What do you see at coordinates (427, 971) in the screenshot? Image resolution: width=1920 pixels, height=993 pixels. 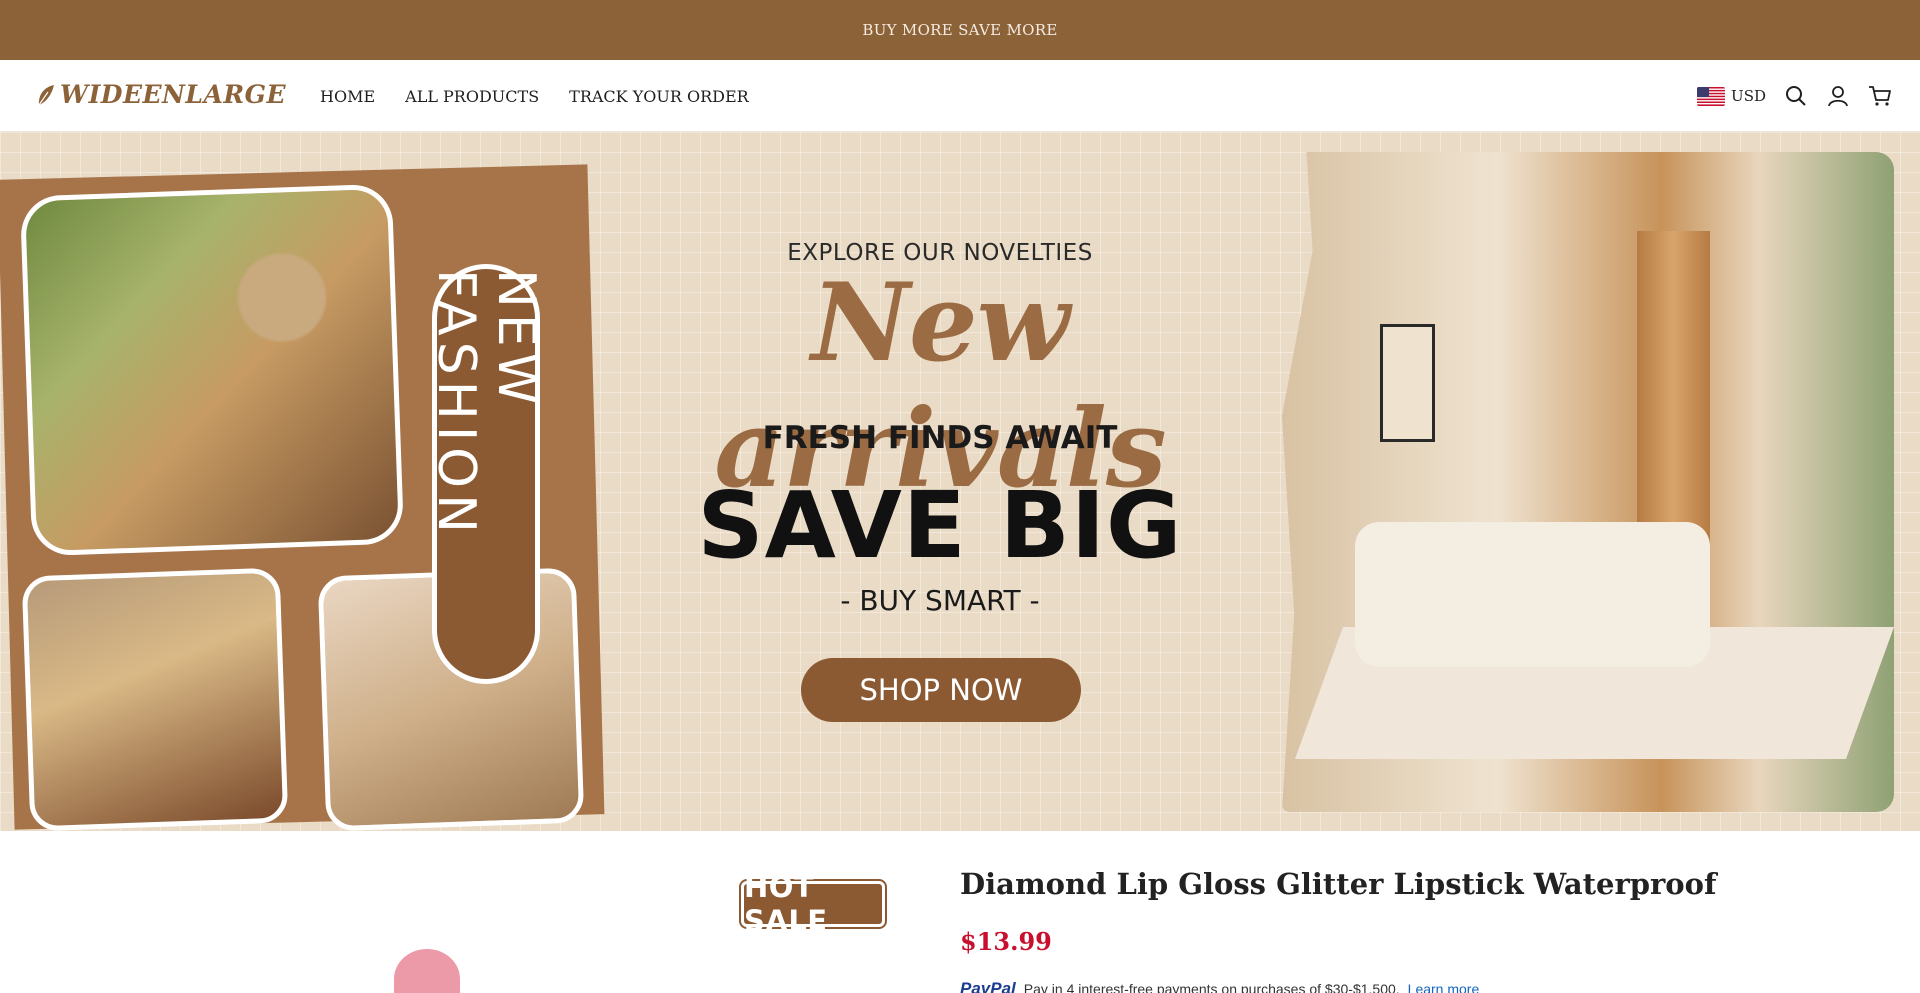 I see `product-image` at bounding box center [427, 971].